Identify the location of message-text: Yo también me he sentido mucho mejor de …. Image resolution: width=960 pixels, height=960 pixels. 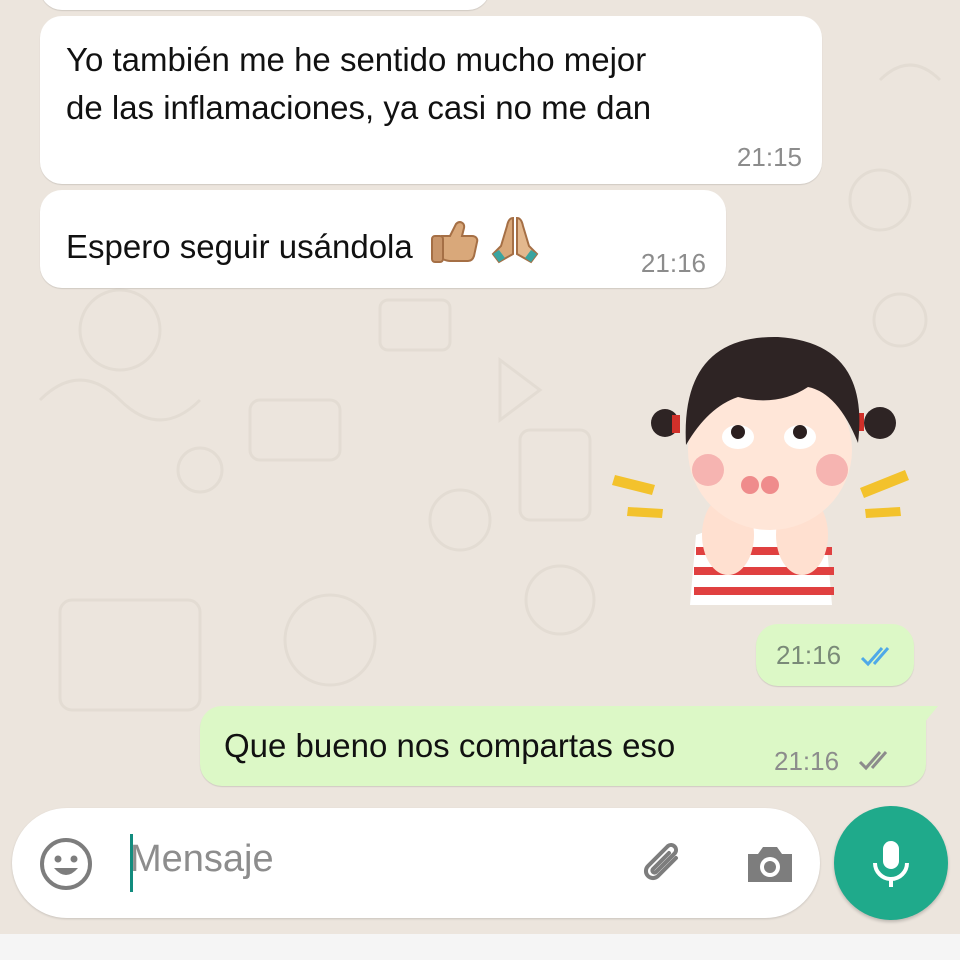
(358, 84).